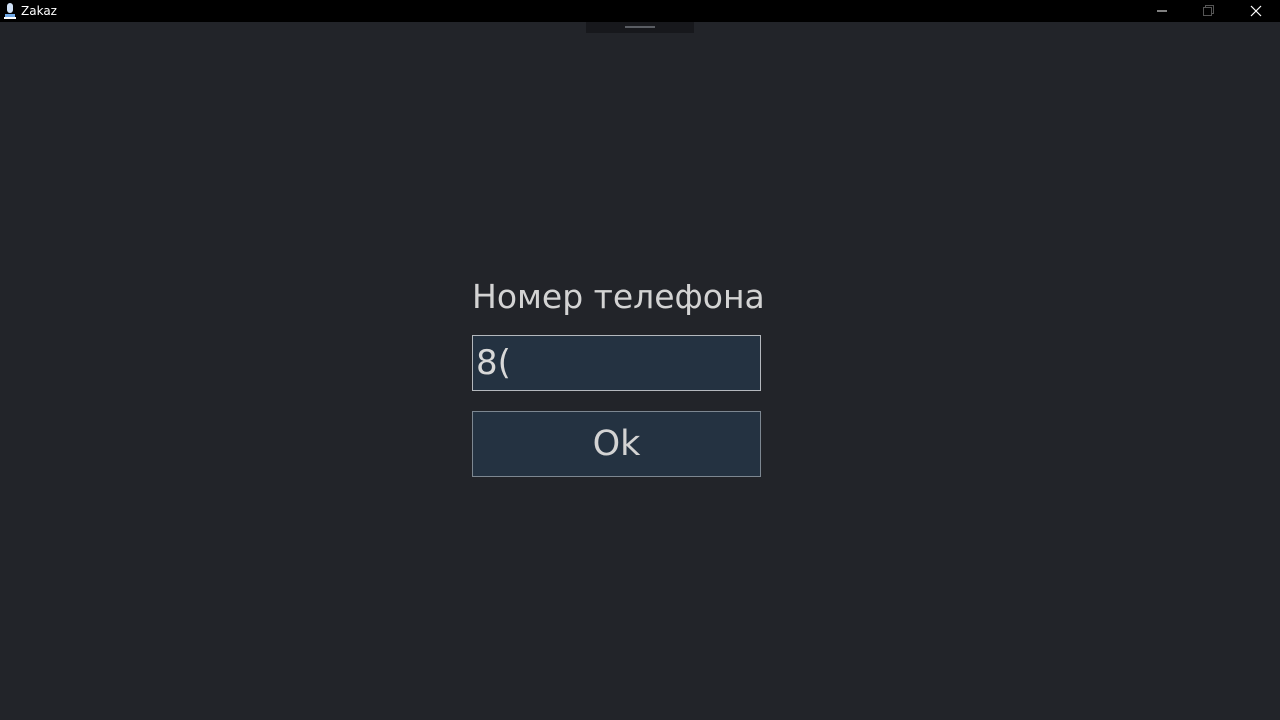  What do you see at coordinates (39, 11) in the screenshot?
I see `window-title: Zakaz` at bounding box center [39, 11].